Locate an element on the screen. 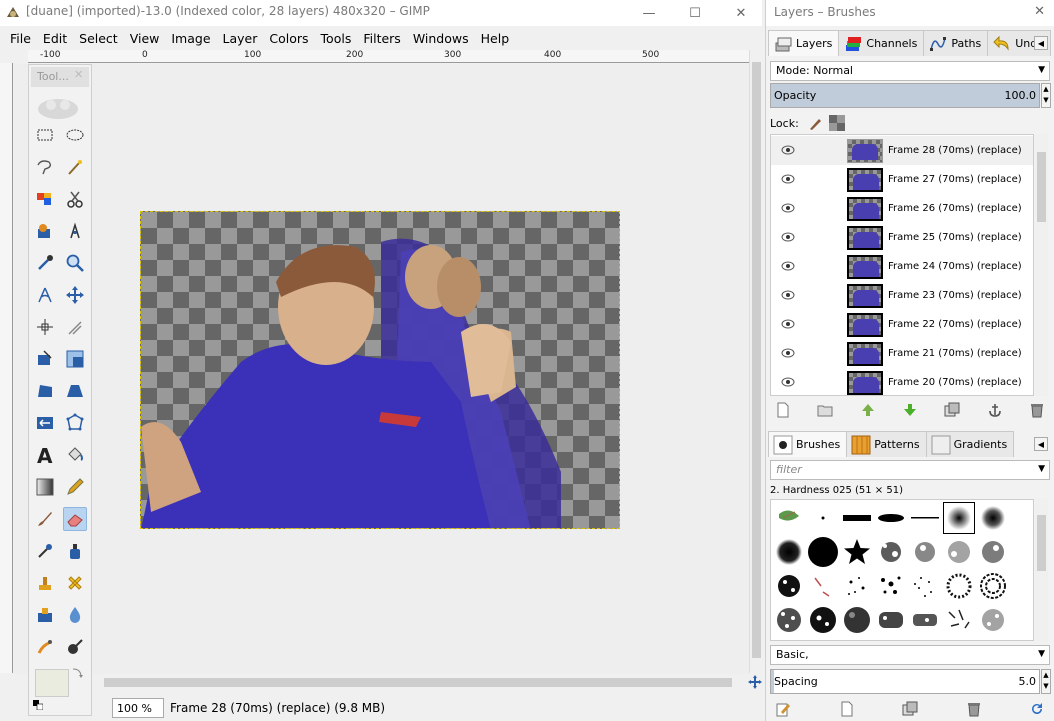 This screenshot has height=721, width=1054. tab-patterns: Patterns is located at coordinates (886, 444).